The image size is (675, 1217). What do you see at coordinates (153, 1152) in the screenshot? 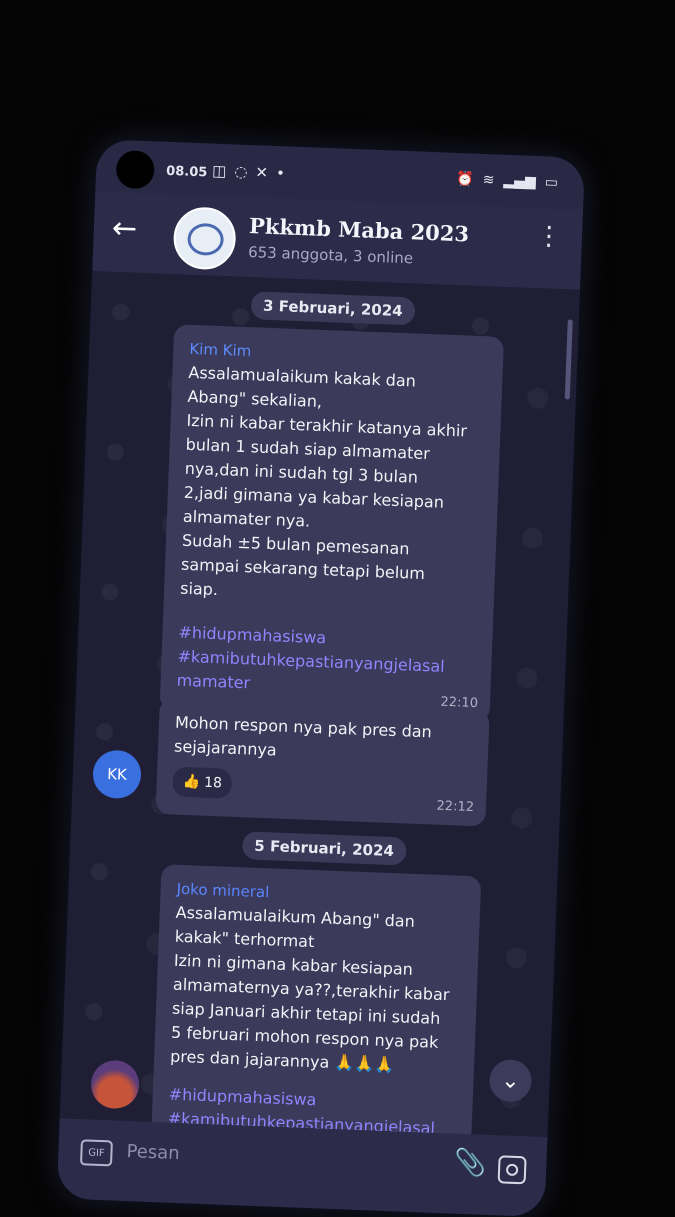
I see `message-input: Pesan` at bounding box center [153, 1152].